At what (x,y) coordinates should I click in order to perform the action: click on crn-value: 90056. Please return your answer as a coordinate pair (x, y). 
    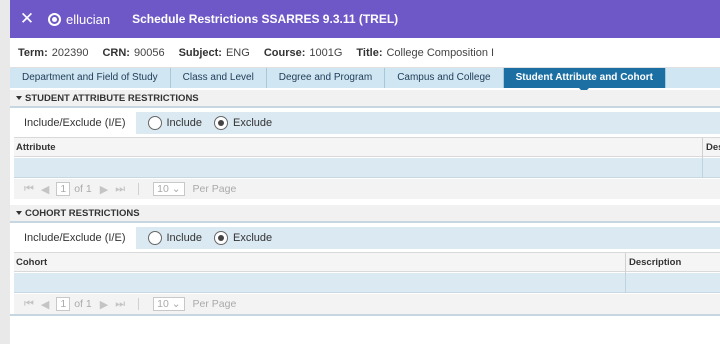
    Looking at the image, I should click on (149, 52).